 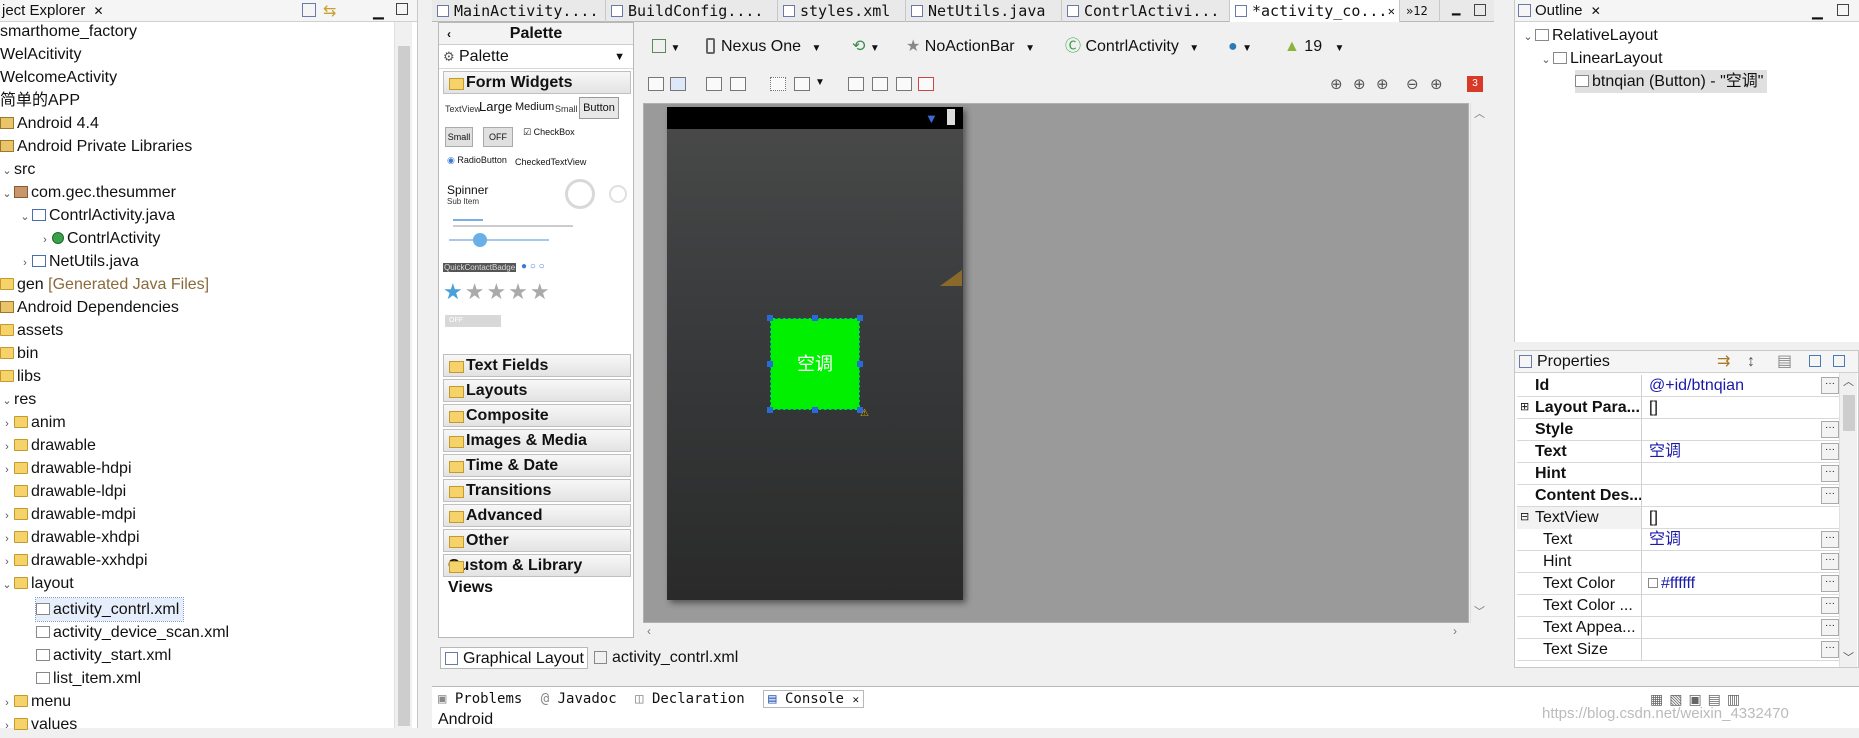 I want to click on property-row: Text Color ... ···, so click(x=1679, y=606).